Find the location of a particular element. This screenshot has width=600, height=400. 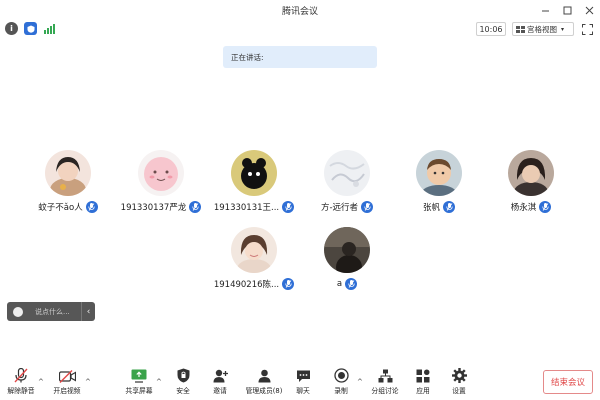

grid-view-icon is located at coordinates (520, 29).